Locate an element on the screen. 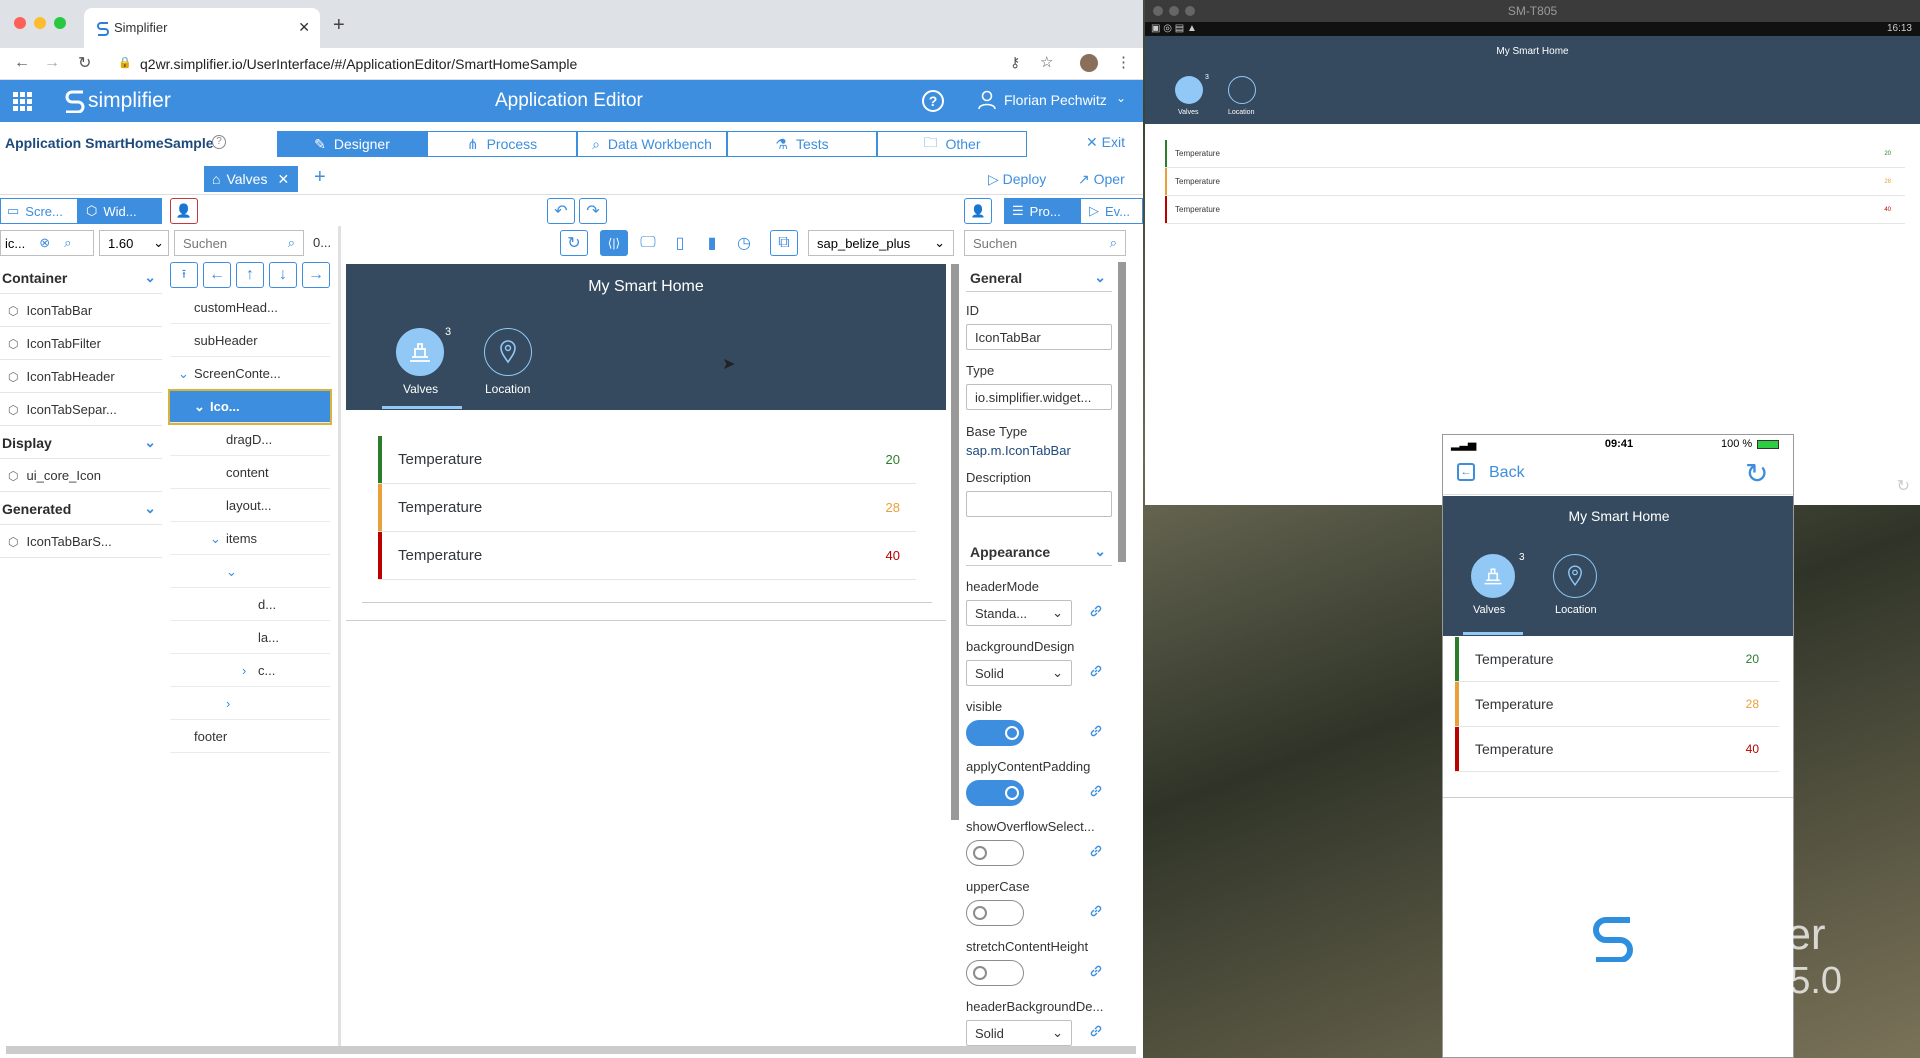 Image resolution: width=1920 pixels, height=1058 pixels. user-role-button: 👤 is located at coordinates (184, 211).